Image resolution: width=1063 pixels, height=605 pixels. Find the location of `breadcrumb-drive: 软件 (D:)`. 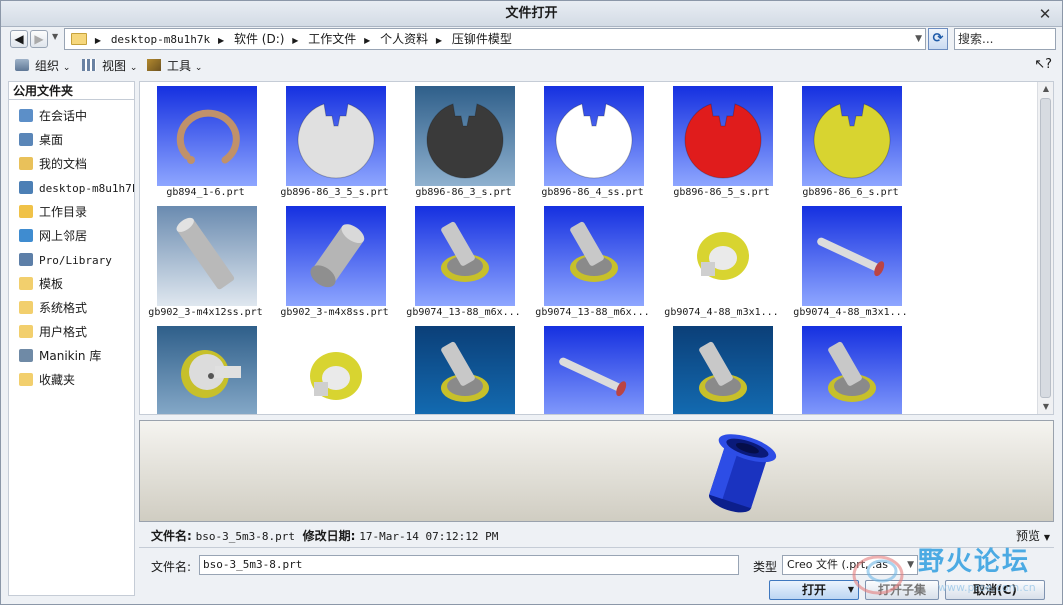

breadcrumb-drive: 软件 (D:) is located at coordinates (259, 39).